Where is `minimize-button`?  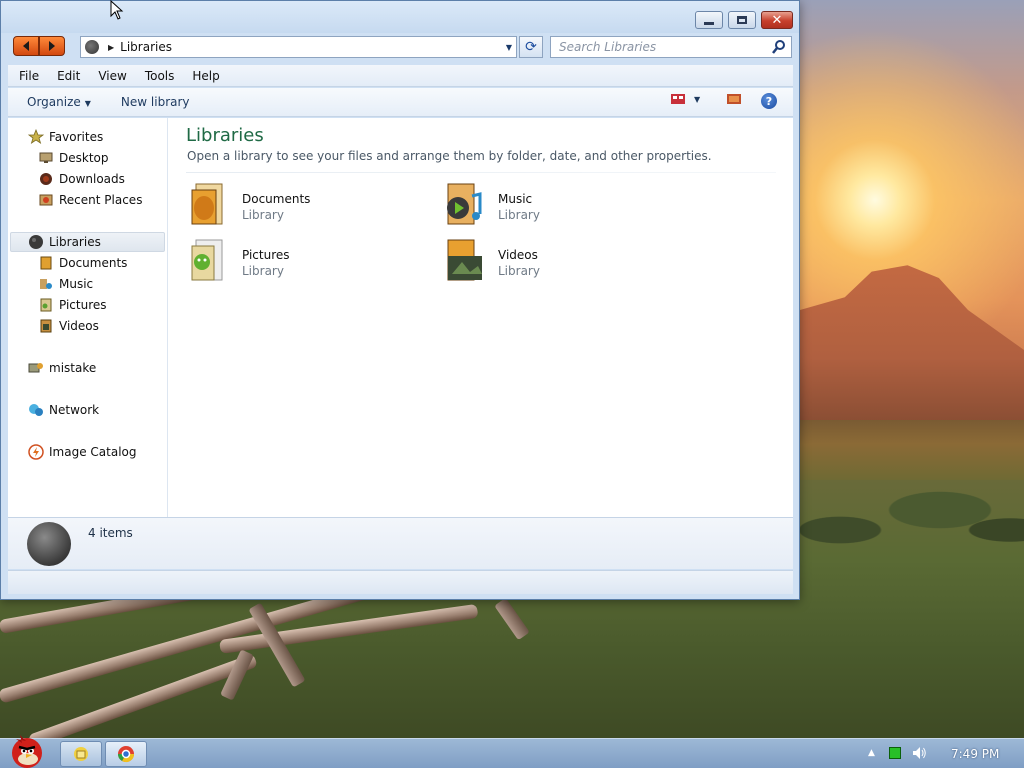 minimize-button is located at coordinates (709, 20).